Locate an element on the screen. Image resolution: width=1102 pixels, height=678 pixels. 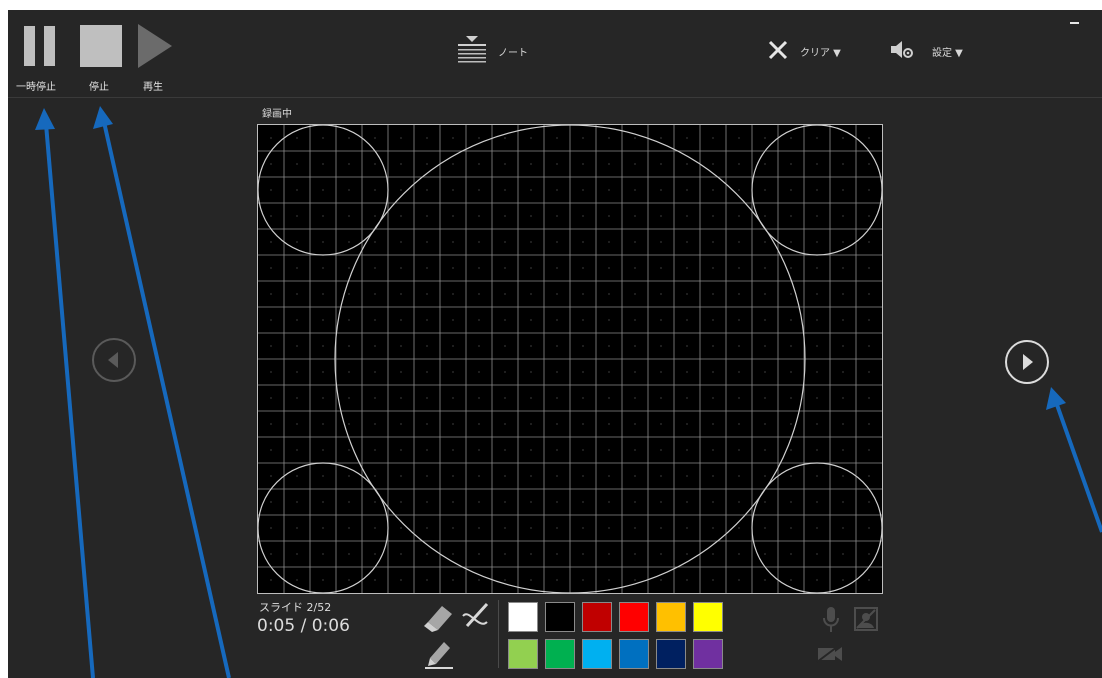
pen-icon is located at coordinates (476, 617).